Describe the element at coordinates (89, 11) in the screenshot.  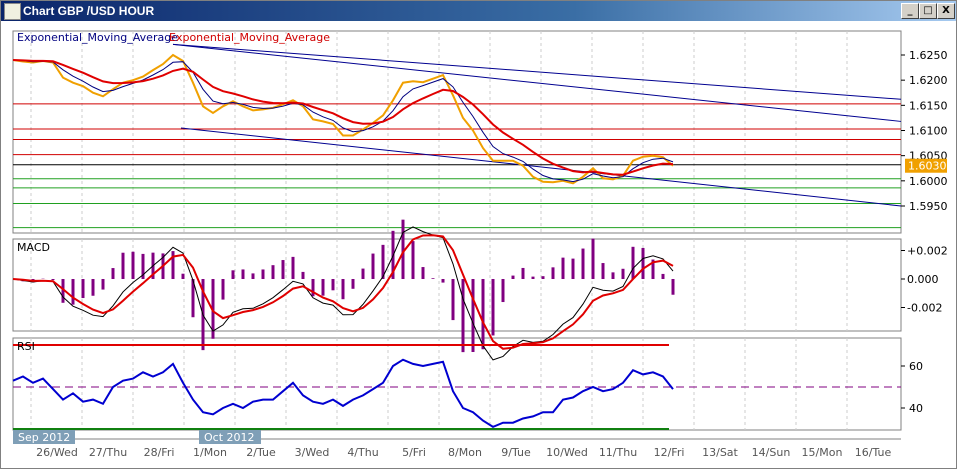
I see `window-title: Chart GBP /USD HOUR` at that location.